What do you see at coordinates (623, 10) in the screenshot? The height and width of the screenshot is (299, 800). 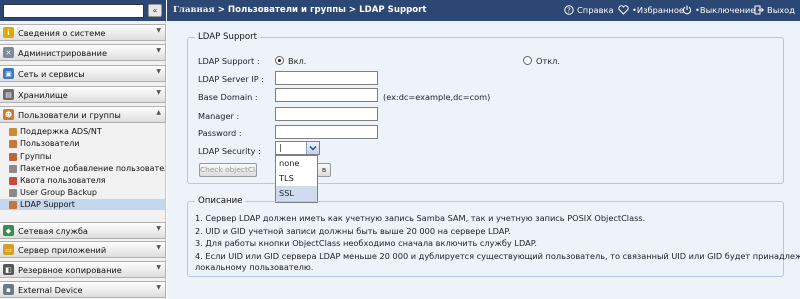 I see `heart-icon` at bounding box center [623, 10].